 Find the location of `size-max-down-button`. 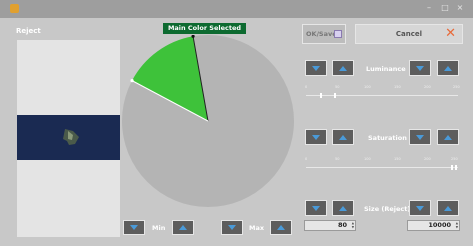

size-max-down-button is located at coordinates (420, 208).